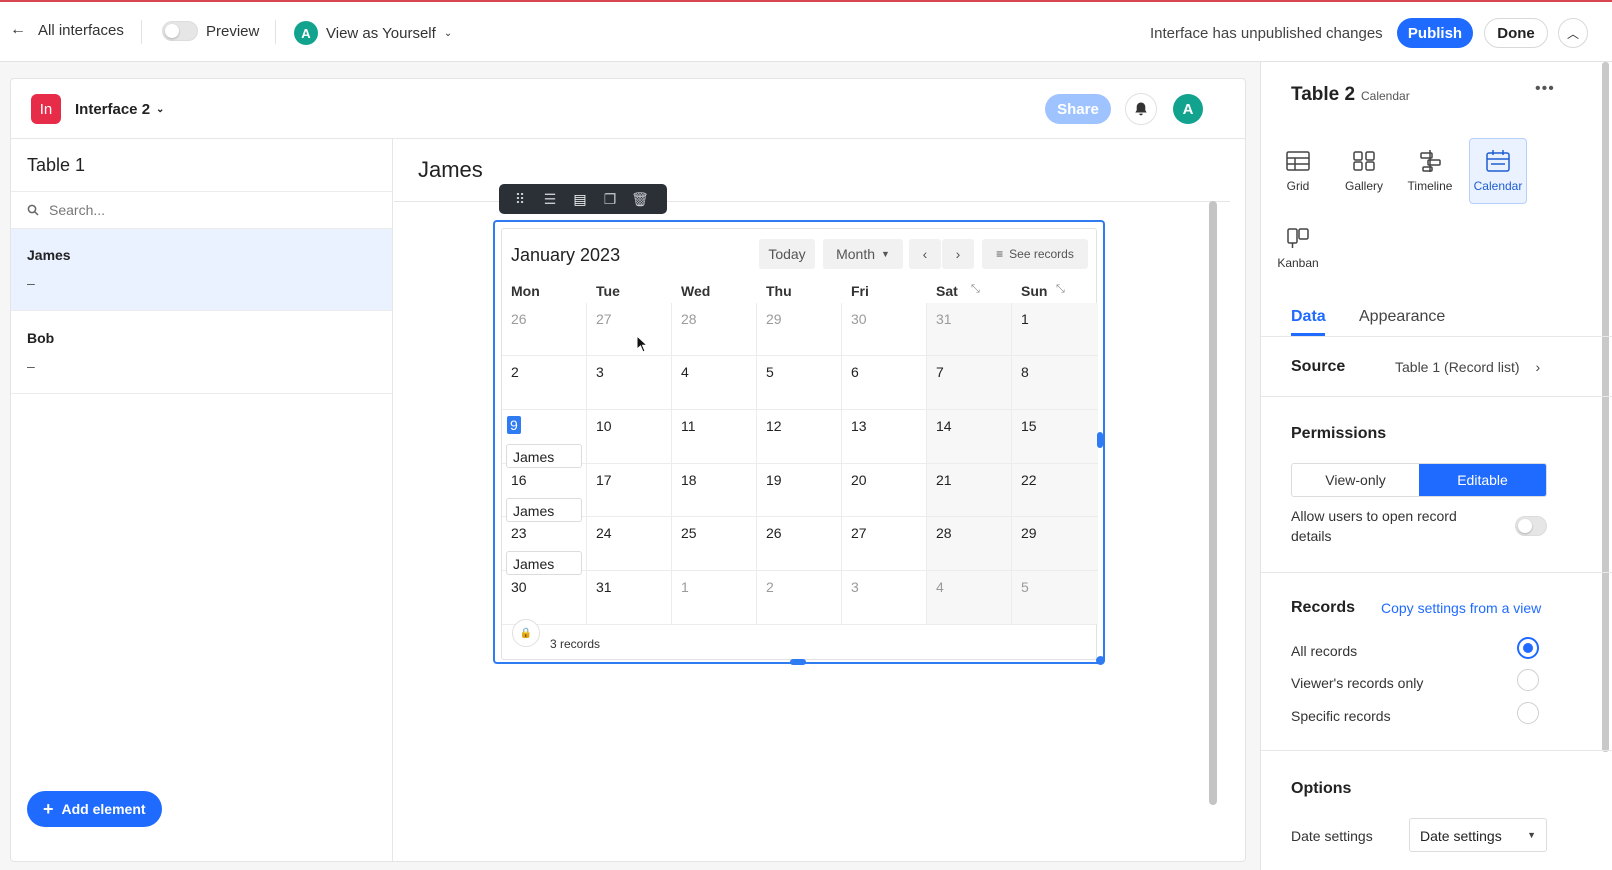 The image size is (1612, 870). Describe the element at coordinates (1498, 186) in the screenshot. I see `view-type-label: Calendar` at that location.